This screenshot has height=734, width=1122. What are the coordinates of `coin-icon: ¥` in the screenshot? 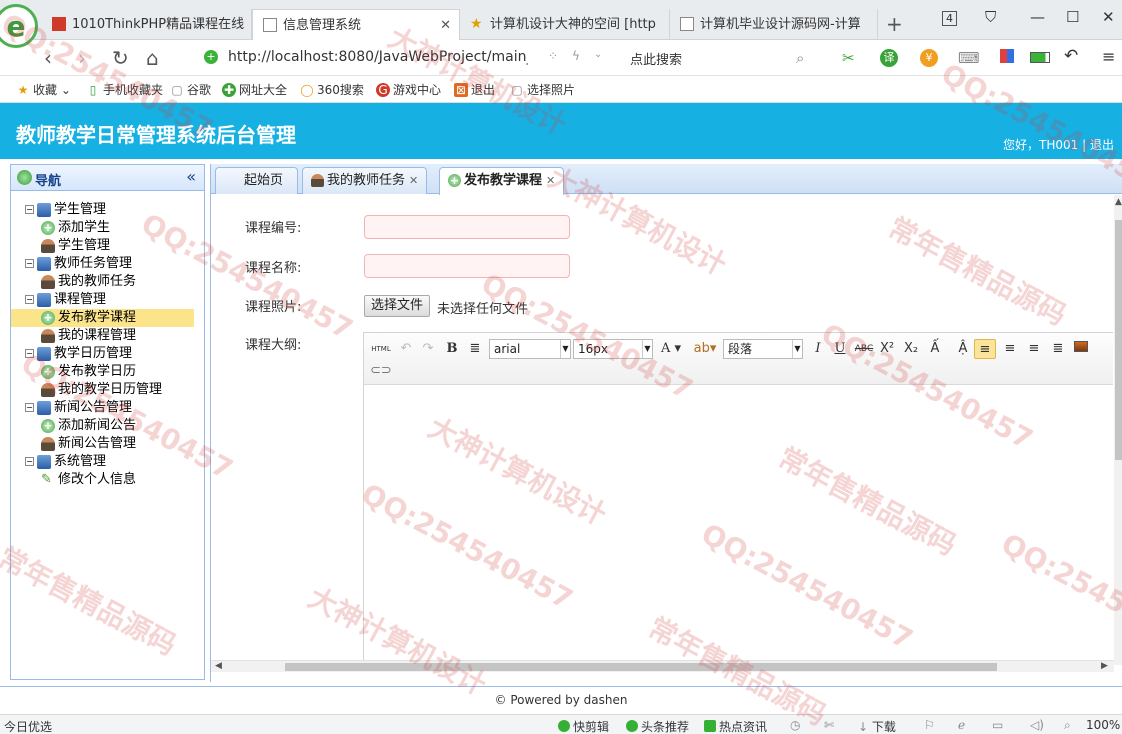 It's located at (929, 58).